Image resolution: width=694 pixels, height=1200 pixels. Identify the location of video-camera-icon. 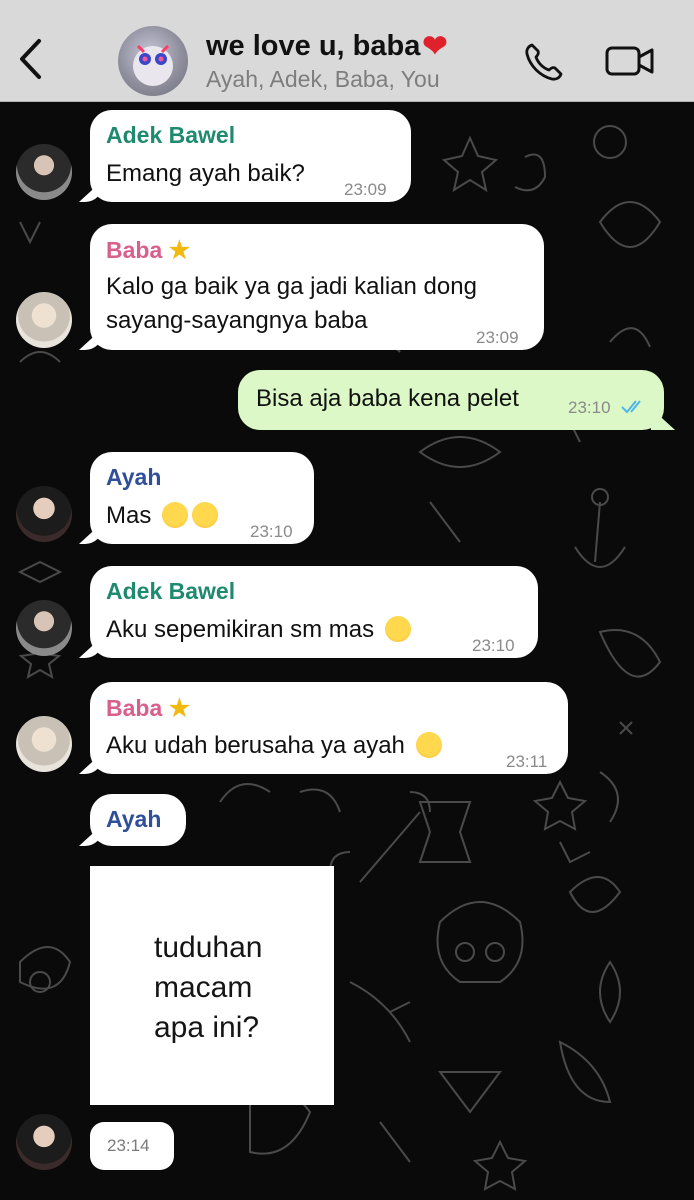
(630, 61).